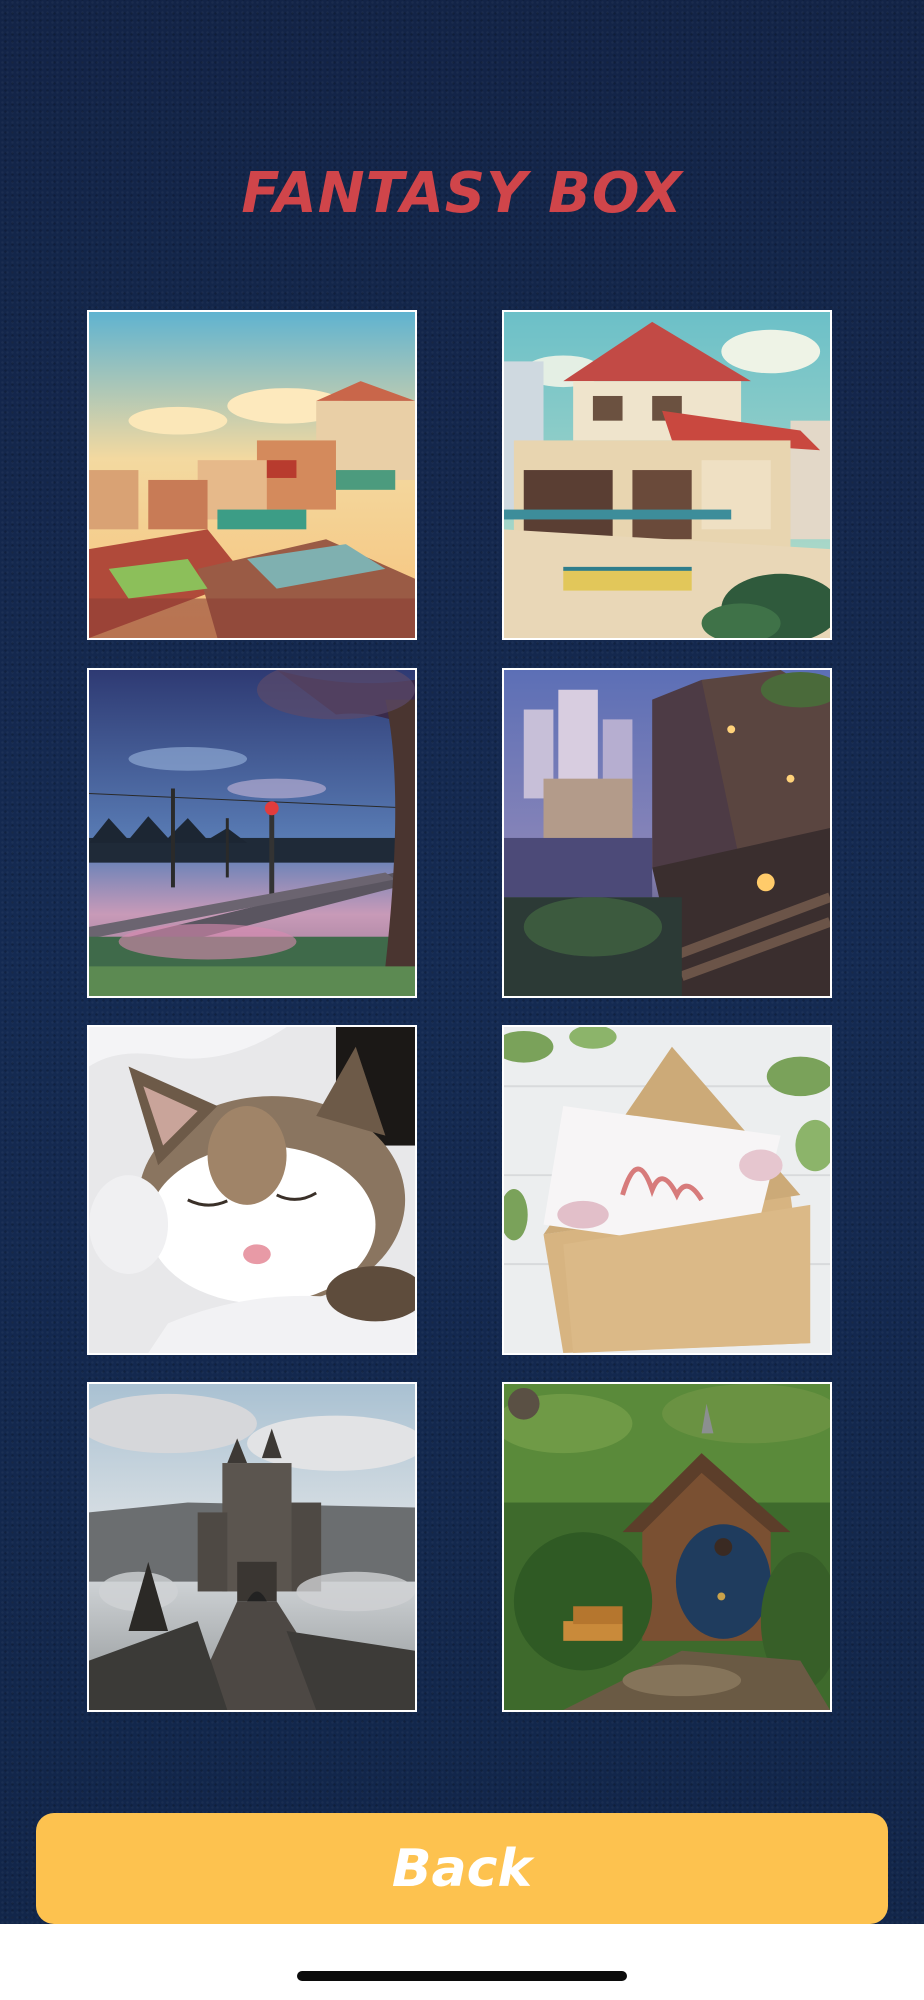 The width and height of the screenshot is (924, 2000). What do you see at coordinates (462, 1976) in the screenshot?
I see `home-indicator` at bounding box center [462, 1976].